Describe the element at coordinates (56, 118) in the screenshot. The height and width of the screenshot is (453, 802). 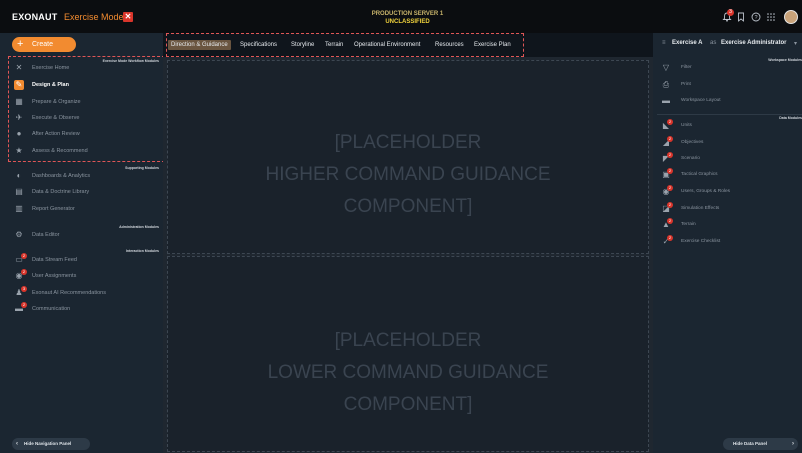
I see `nav-label: Execute & Observe` at that location.